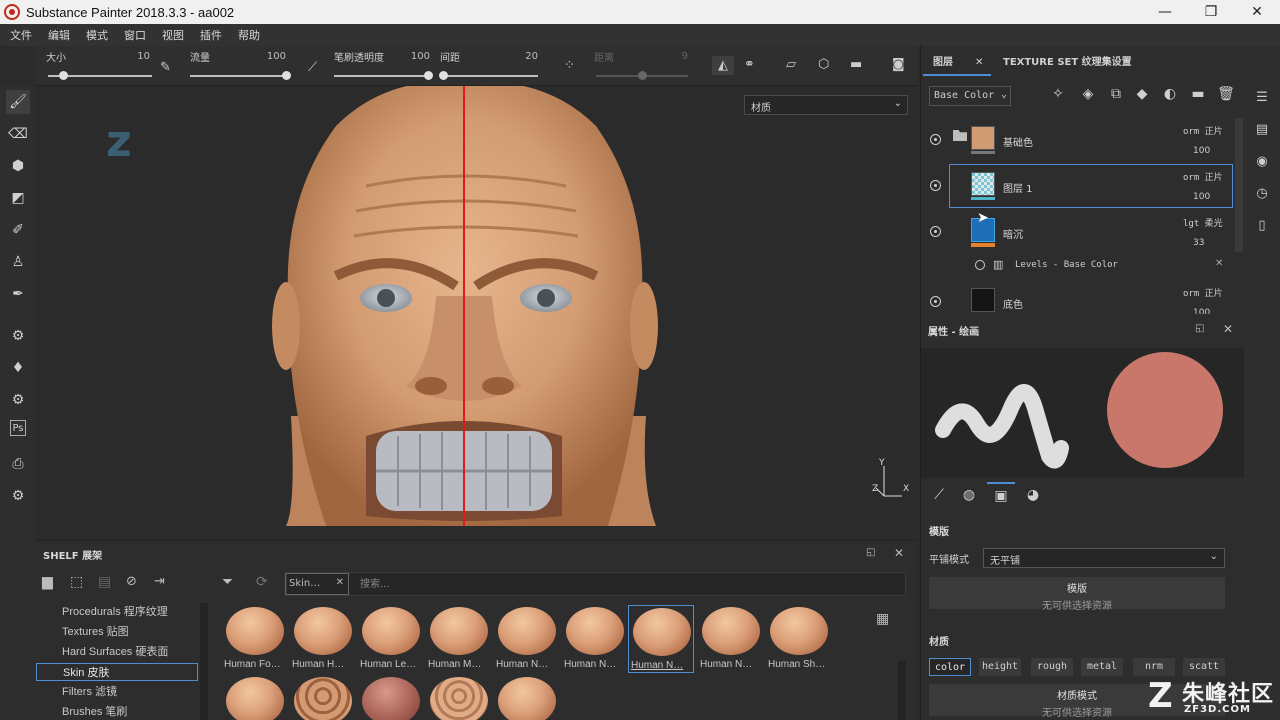  What do you see at coordinates (1067, 63) in the screenshot?
I see `tab-texture-set: TEXTURE SET 纹理集设置` at bounding box center [1067, 63].